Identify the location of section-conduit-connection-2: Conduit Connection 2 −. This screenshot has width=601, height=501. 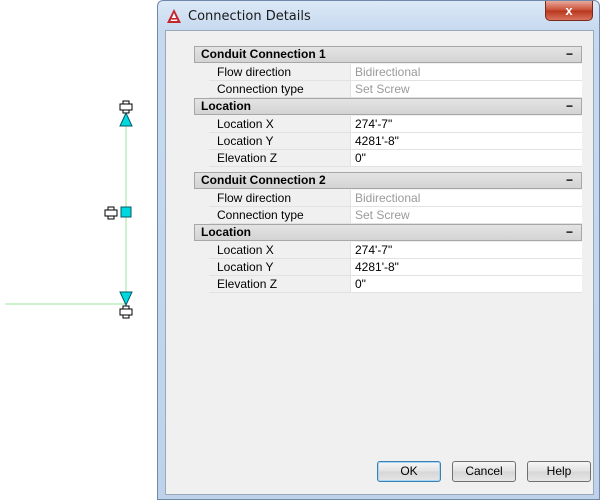
(388, 180).